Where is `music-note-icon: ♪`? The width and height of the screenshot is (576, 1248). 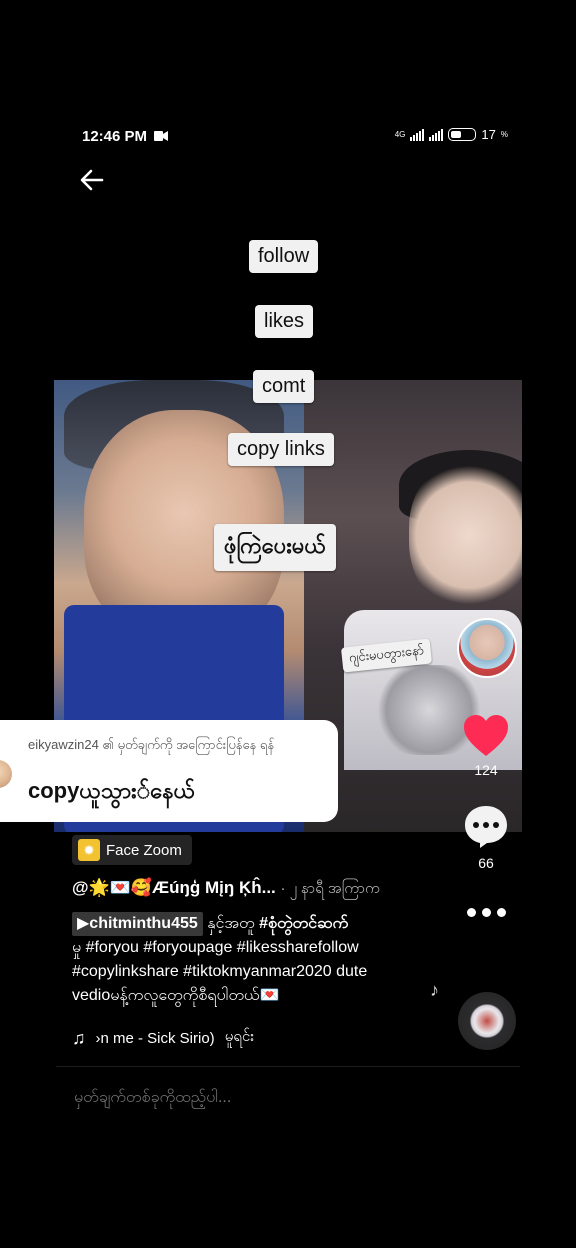
music-note-icon: ♪ is located at coordinates (434, 990).